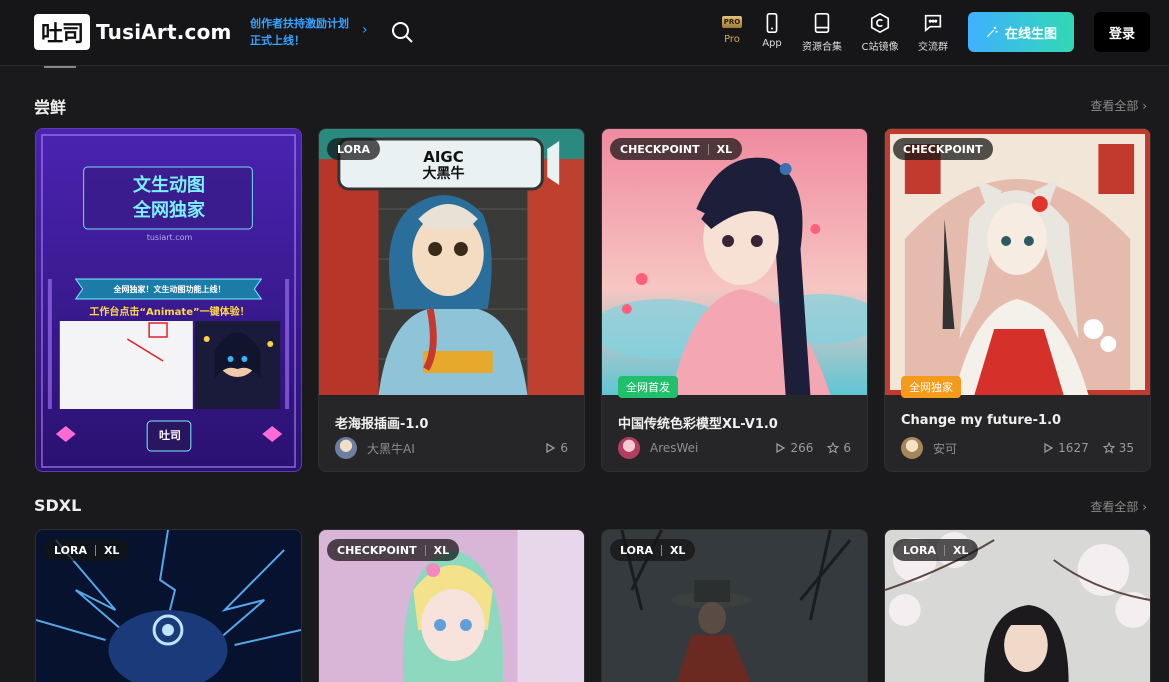 This screenshot has width=1169, height=682. I want to click on banner-title-line1: 文生动图, so click(169, 185).